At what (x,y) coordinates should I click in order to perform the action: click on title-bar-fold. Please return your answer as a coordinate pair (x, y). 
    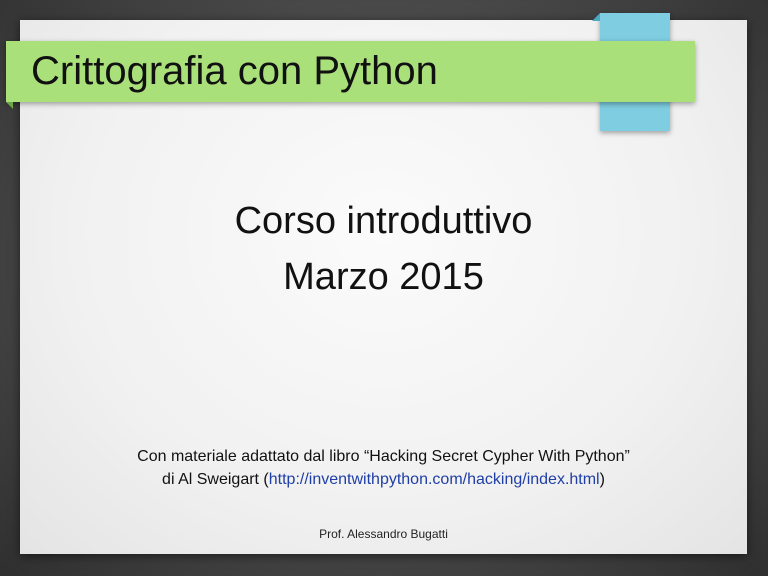
    Looking at the image, I should click on (9, 105).